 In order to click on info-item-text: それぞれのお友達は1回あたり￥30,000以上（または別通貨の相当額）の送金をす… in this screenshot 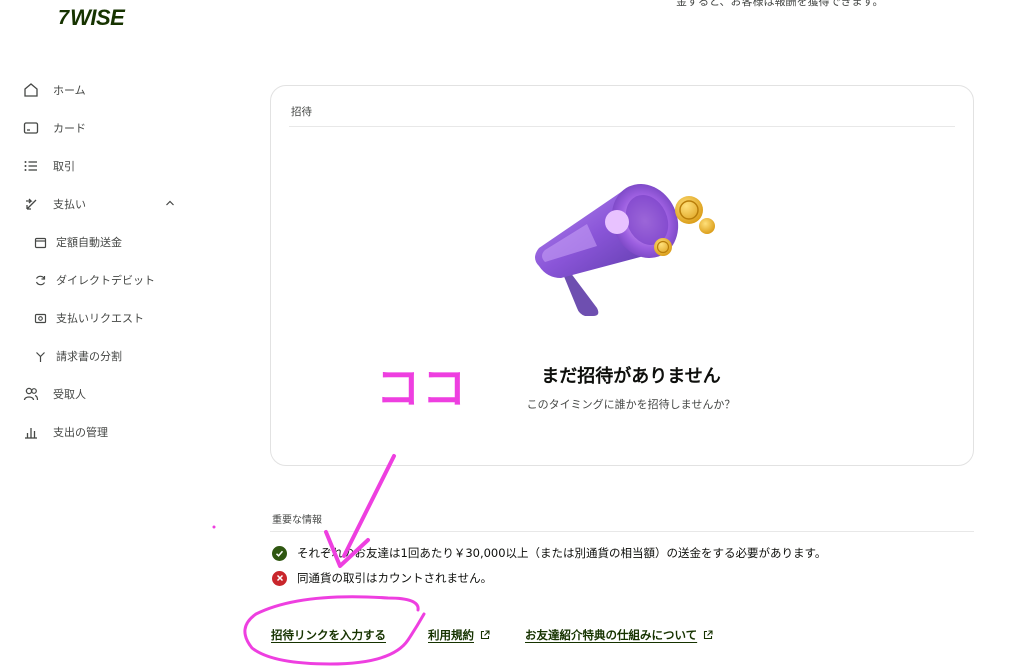, I will do `click(562, 553)`.